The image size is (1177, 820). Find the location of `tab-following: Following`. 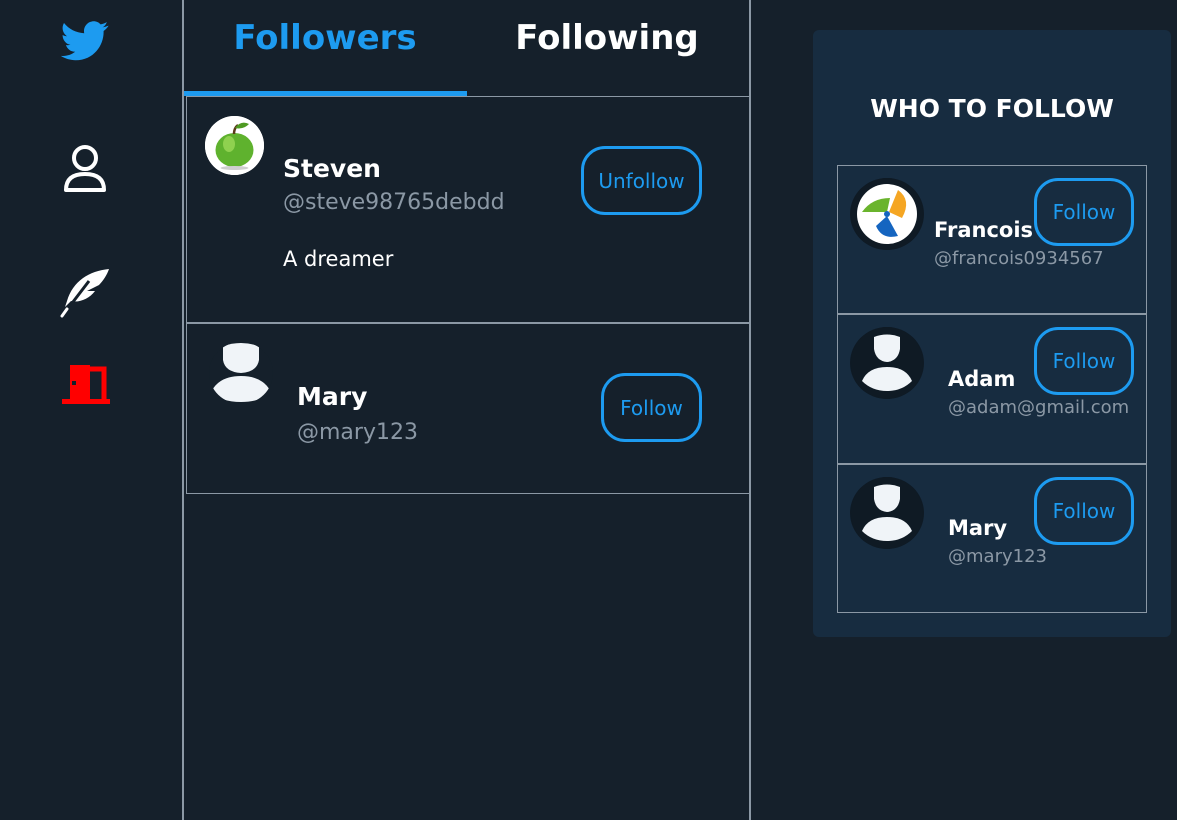

tab-following: Following is located at coordinates (607, 48).